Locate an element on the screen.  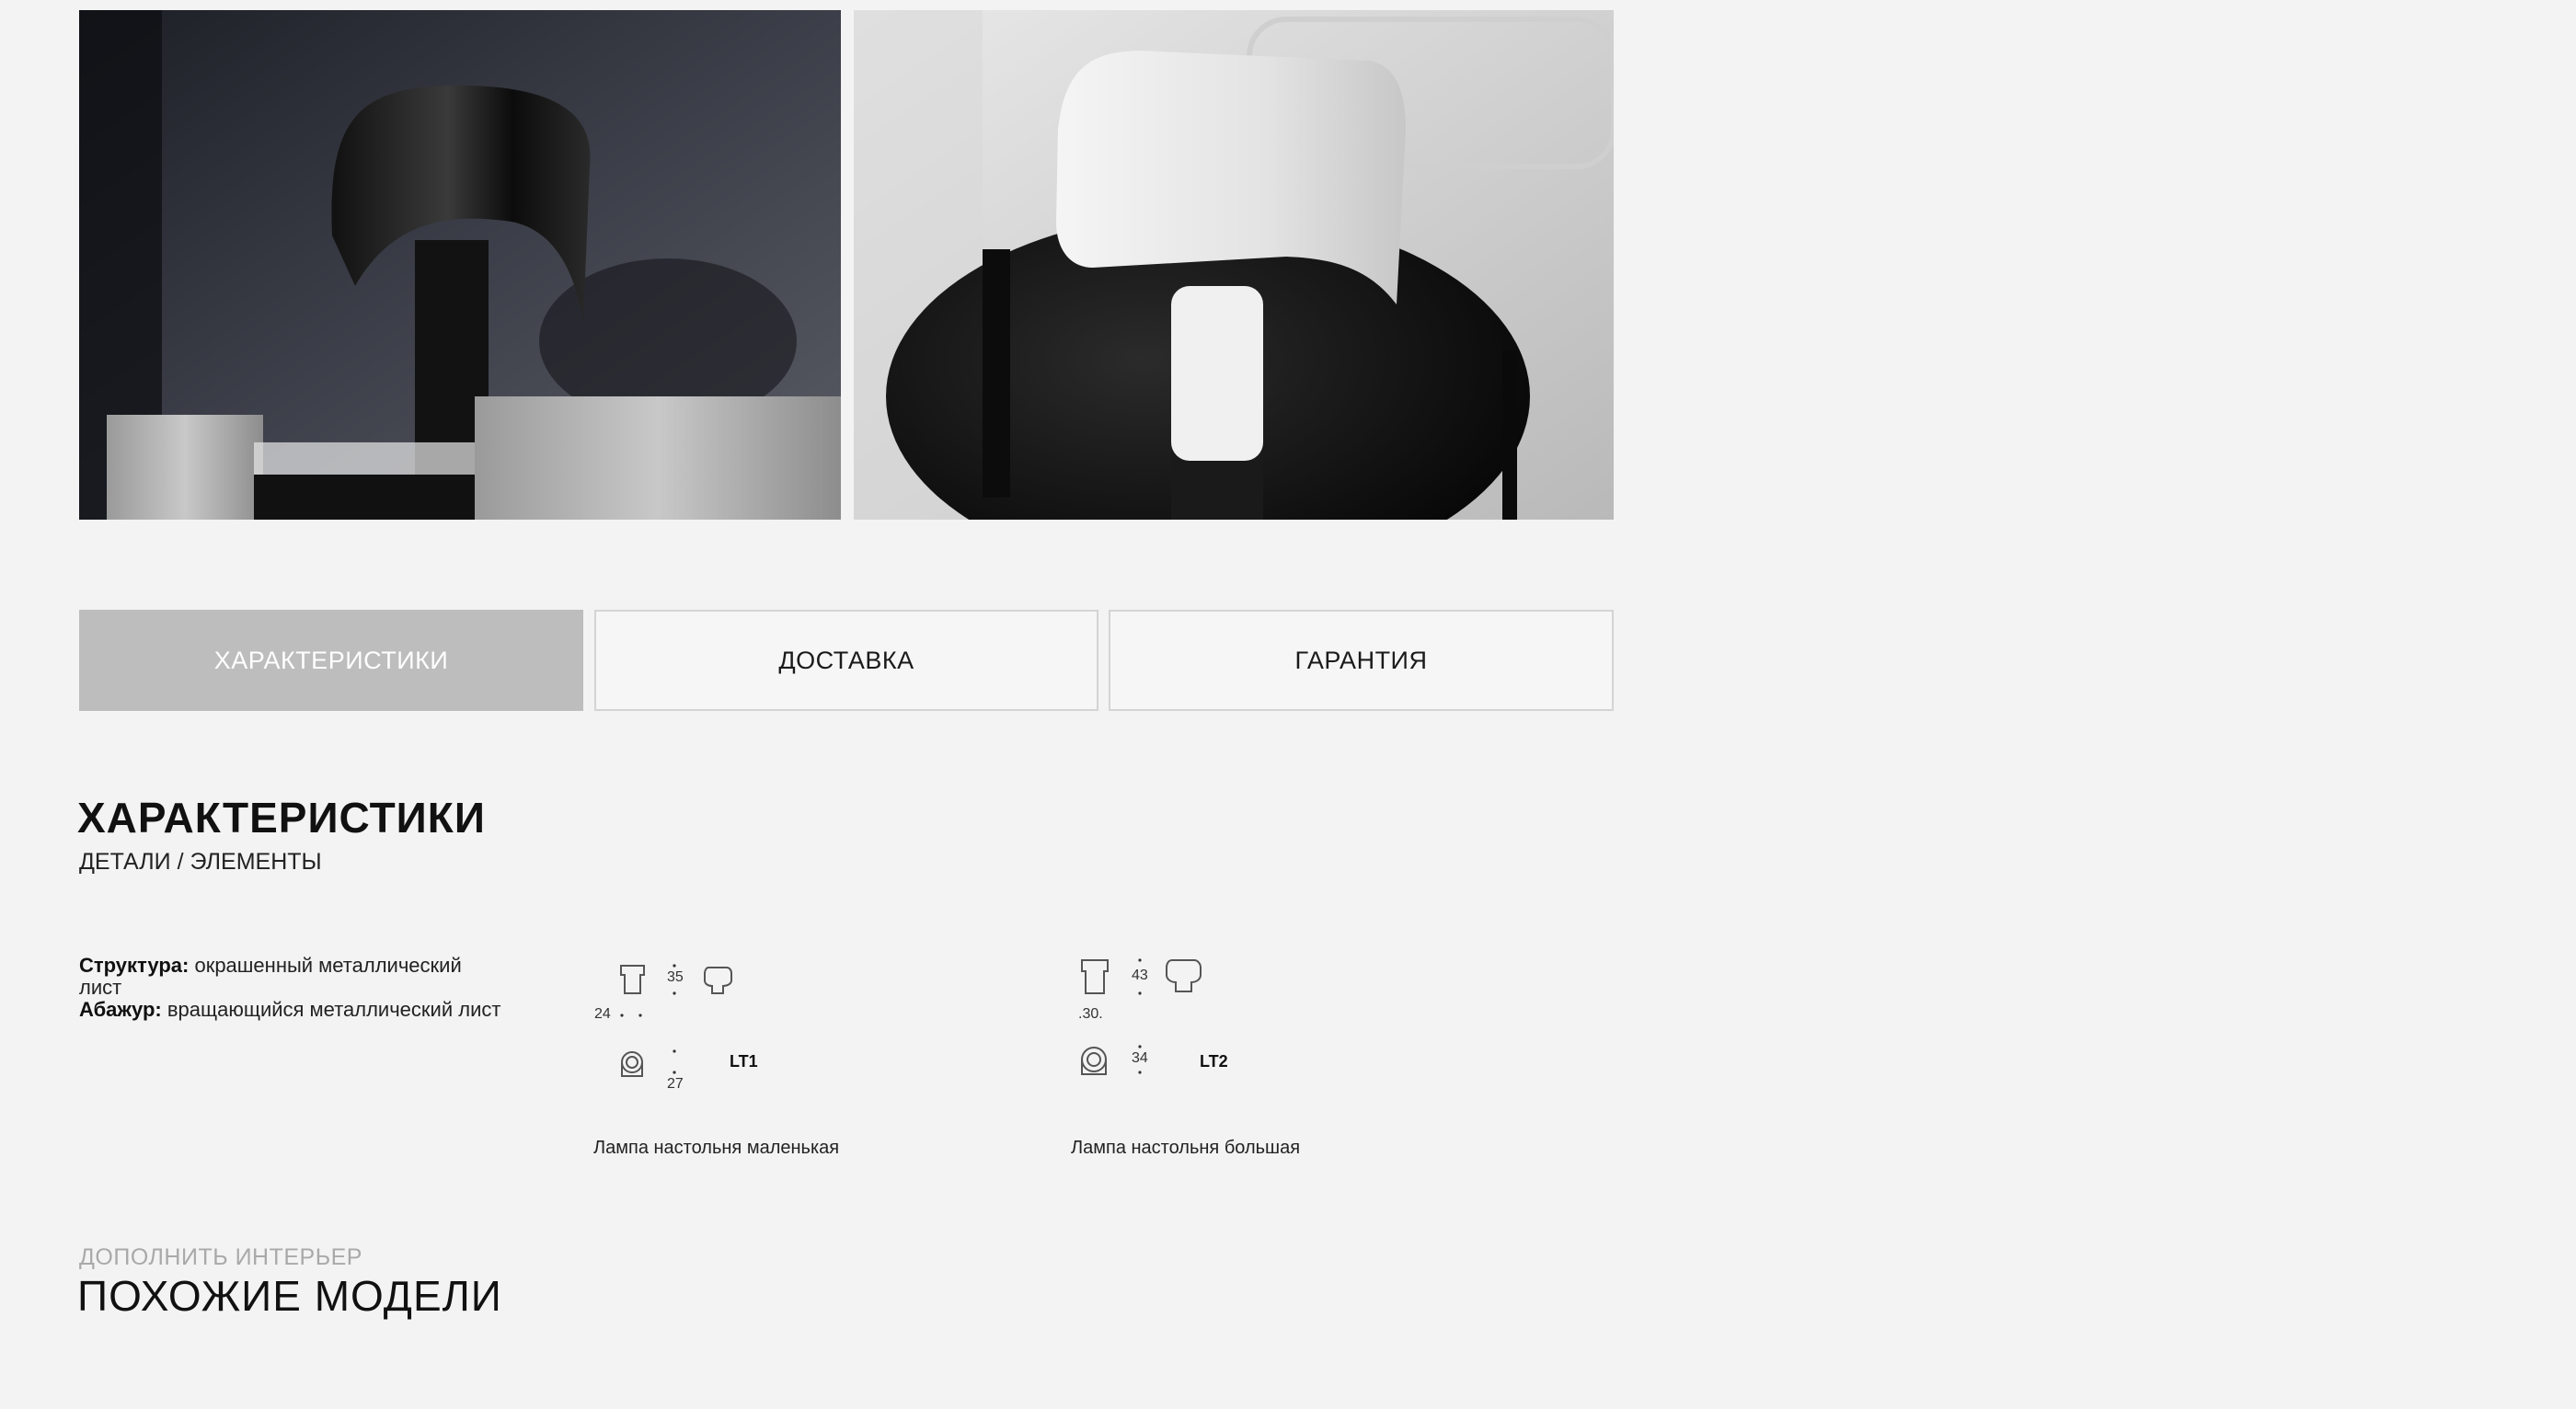
dimension-depth: 27 is located at coordinates (675, 1084).